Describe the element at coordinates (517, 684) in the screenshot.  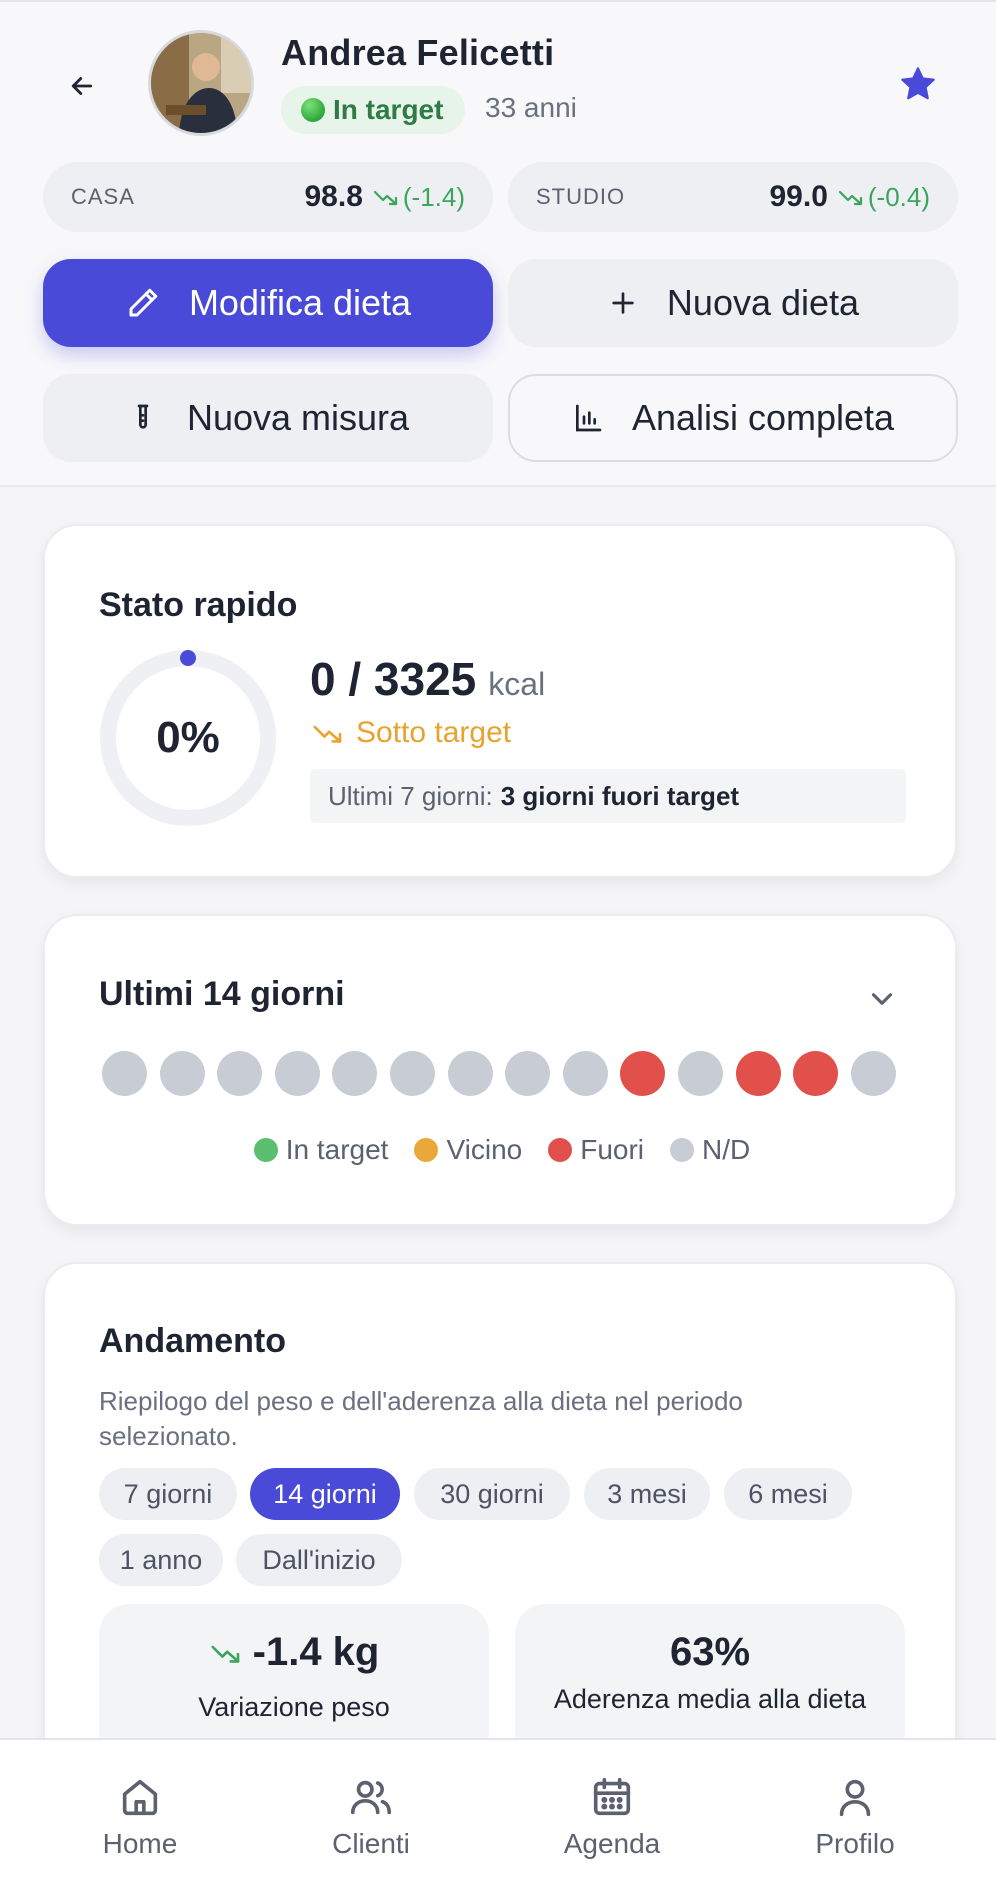
I see `kcal-unit: kcal` at that location.